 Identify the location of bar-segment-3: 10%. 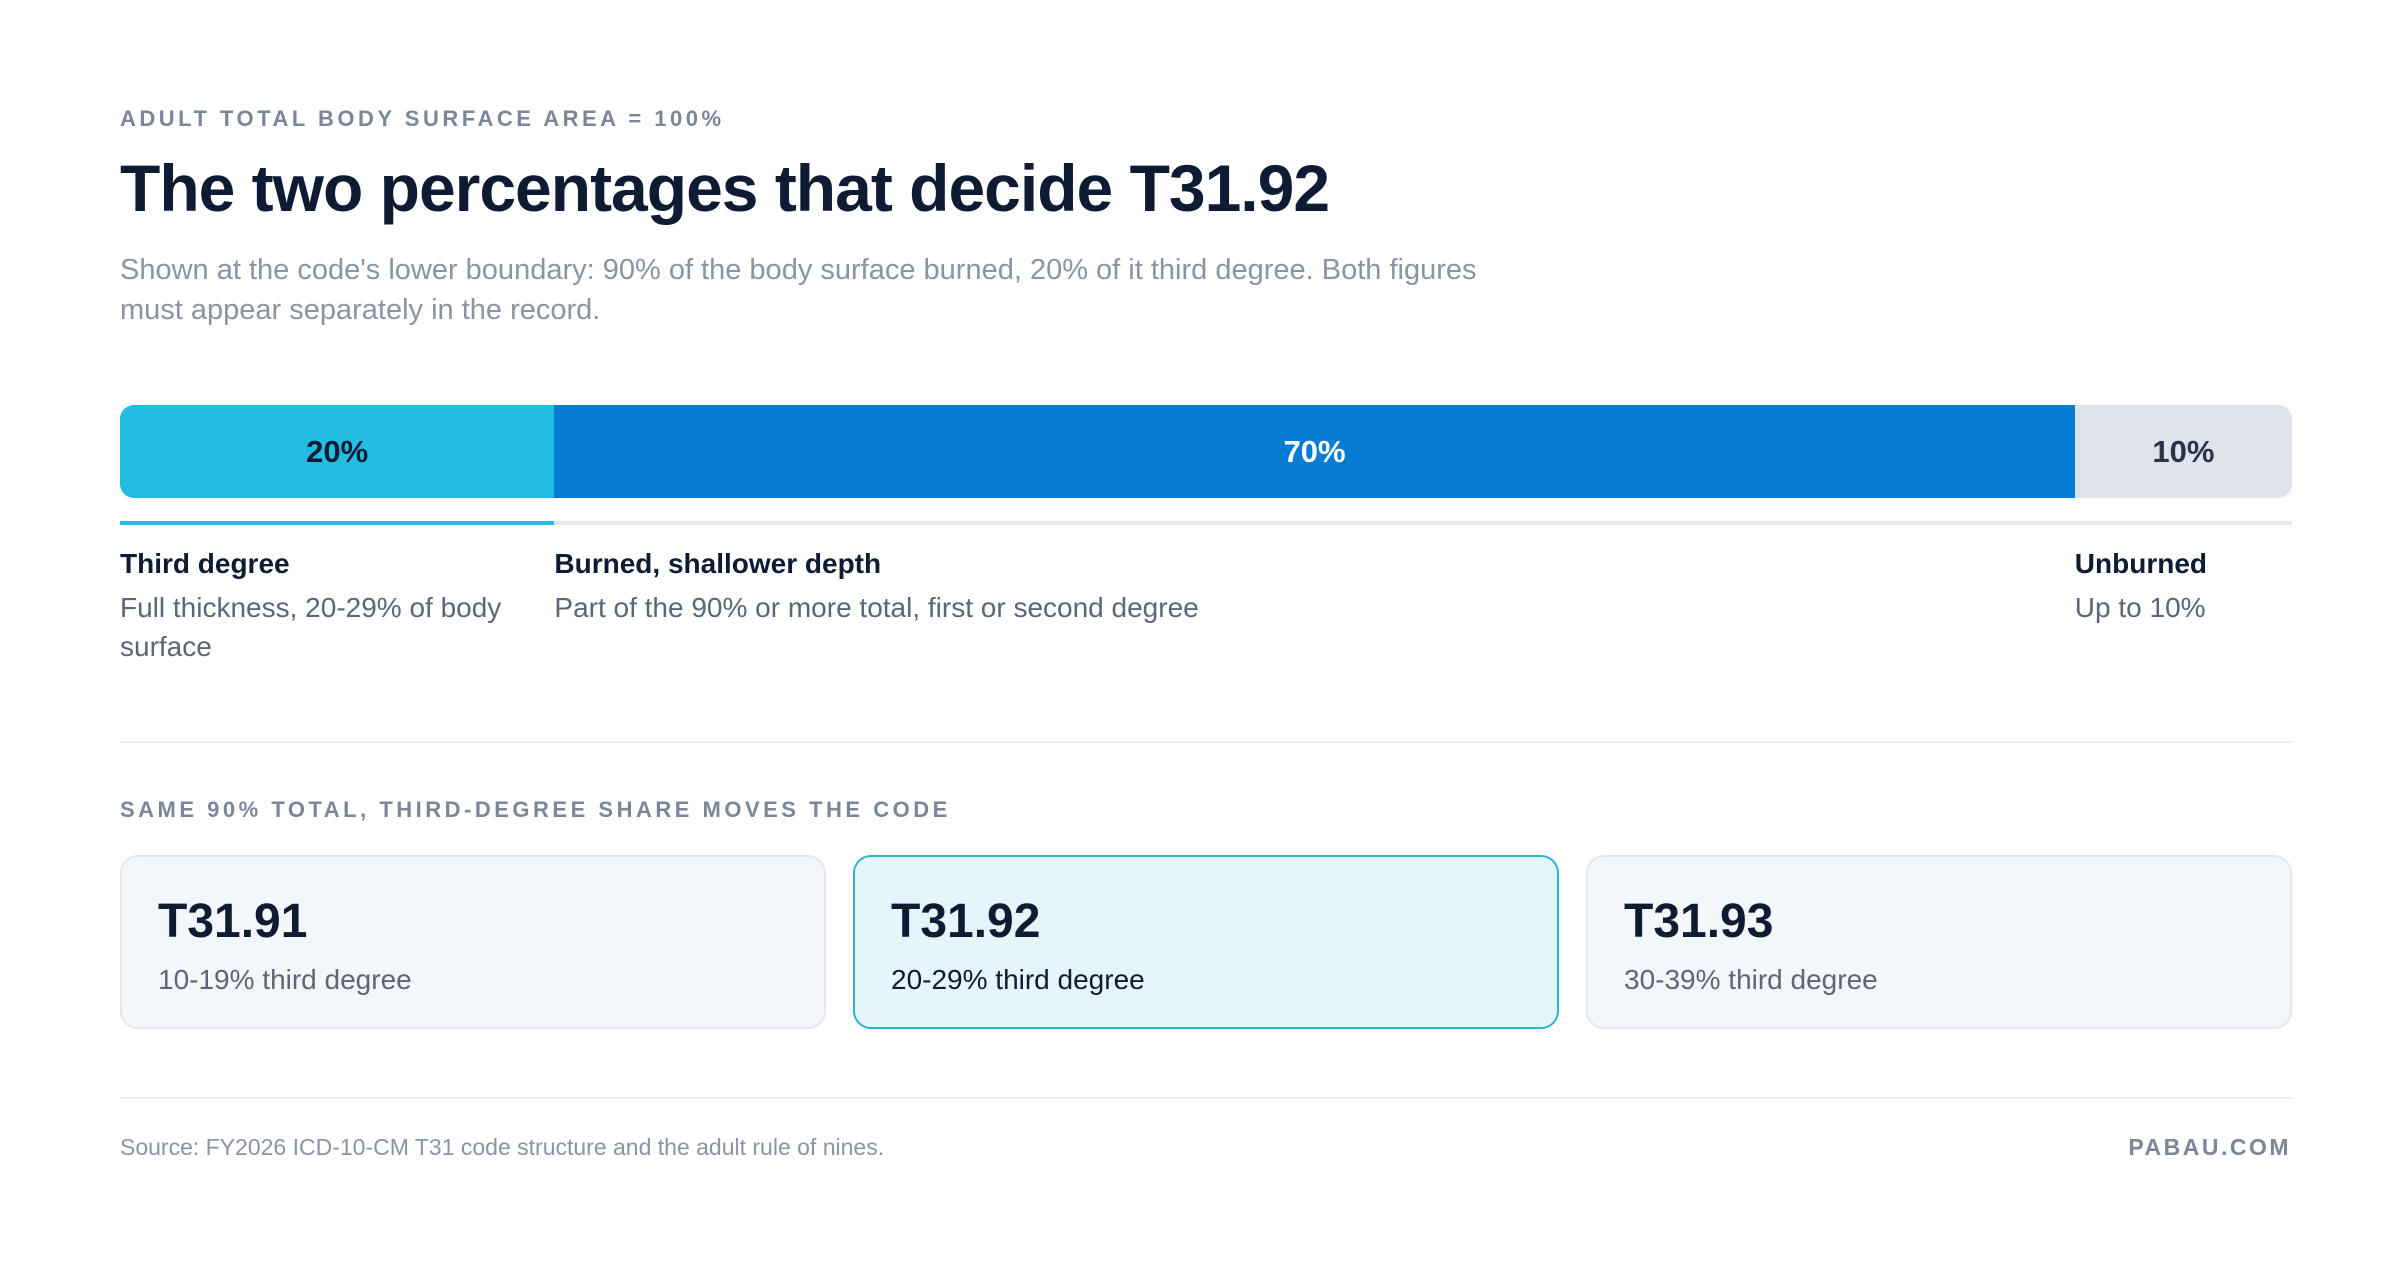
(2183, 451).